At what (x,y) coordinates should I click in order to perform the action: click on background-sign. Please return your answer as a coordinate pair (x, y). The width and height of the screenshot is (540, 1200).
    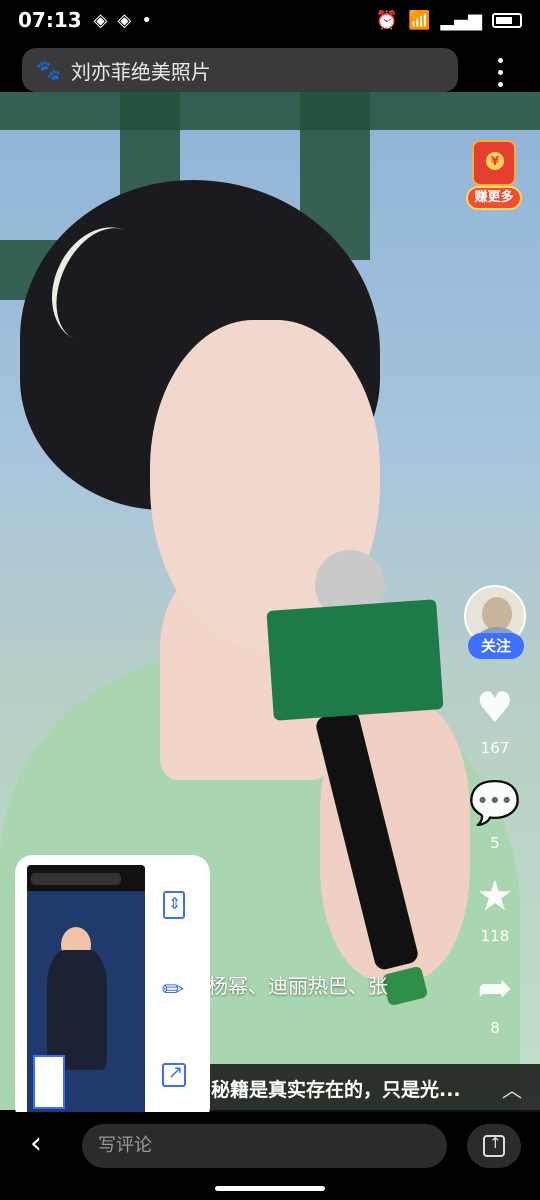
    Looking at the image, I should click on (270, 110).